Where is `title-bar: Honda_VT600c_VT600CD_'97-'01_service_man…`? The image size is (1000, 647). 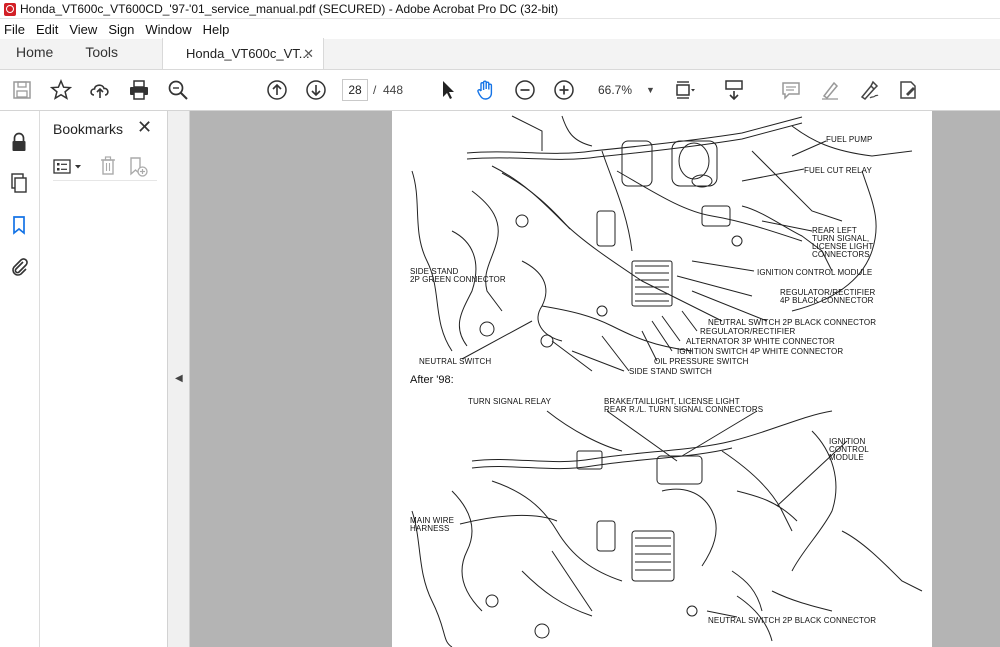
title-bar: Honda_VT600c_VT600CD_'97-'01_service_man… is located at coordinates (500, 9).